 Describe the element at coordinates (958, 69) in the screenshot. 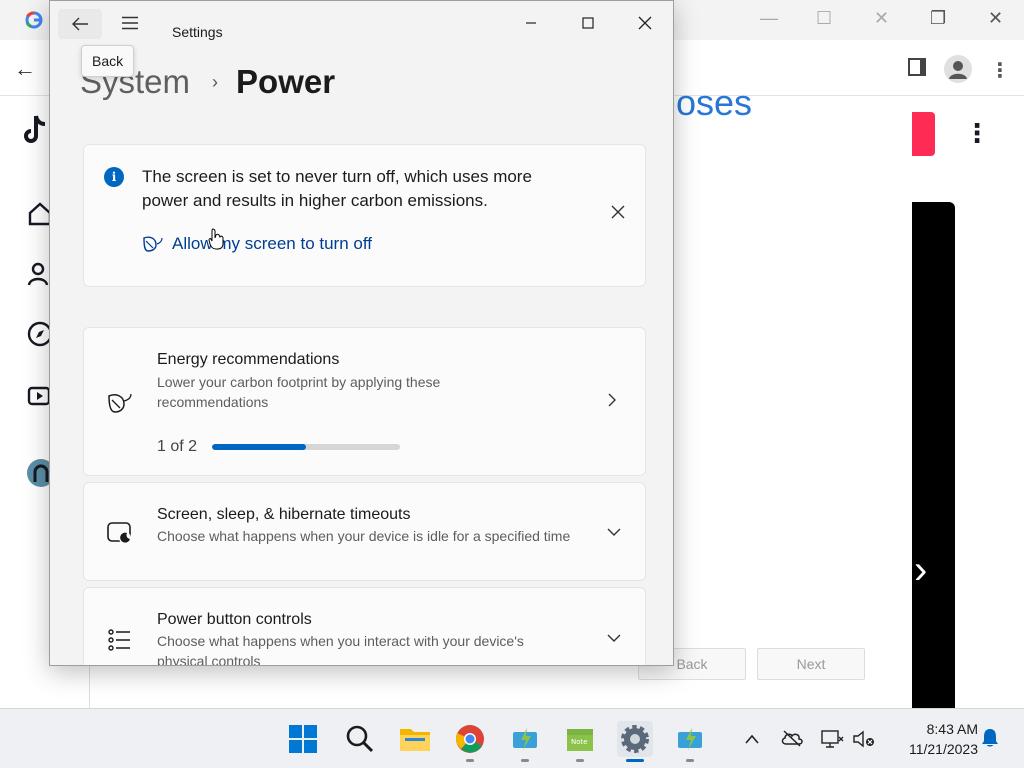

I see `profile-avatar-icon` at that location.